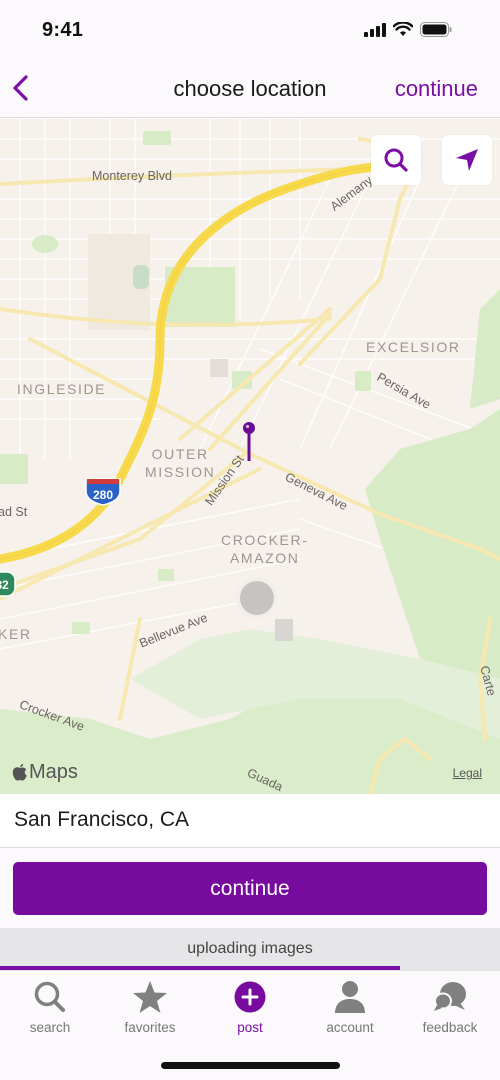  Describe the element at coordinates (62, 389) in the screenshot. I see `area-label-ingleside: INGLESIDE` at that location.